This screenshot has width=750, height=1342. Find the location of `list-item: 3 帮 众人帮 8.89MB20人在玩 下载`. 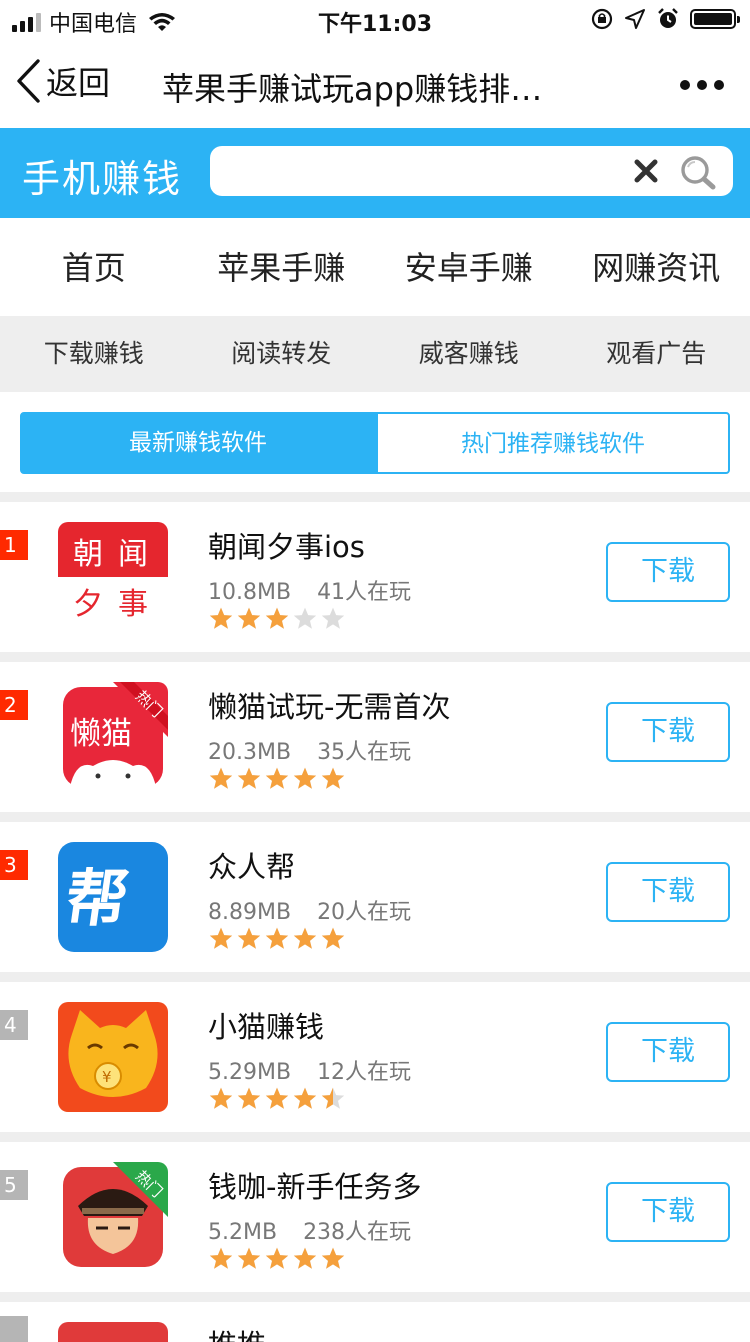

list-item: 3 帮 众人帮 8.89MB20人在玩 下载 is located at coordinates (375, 897).